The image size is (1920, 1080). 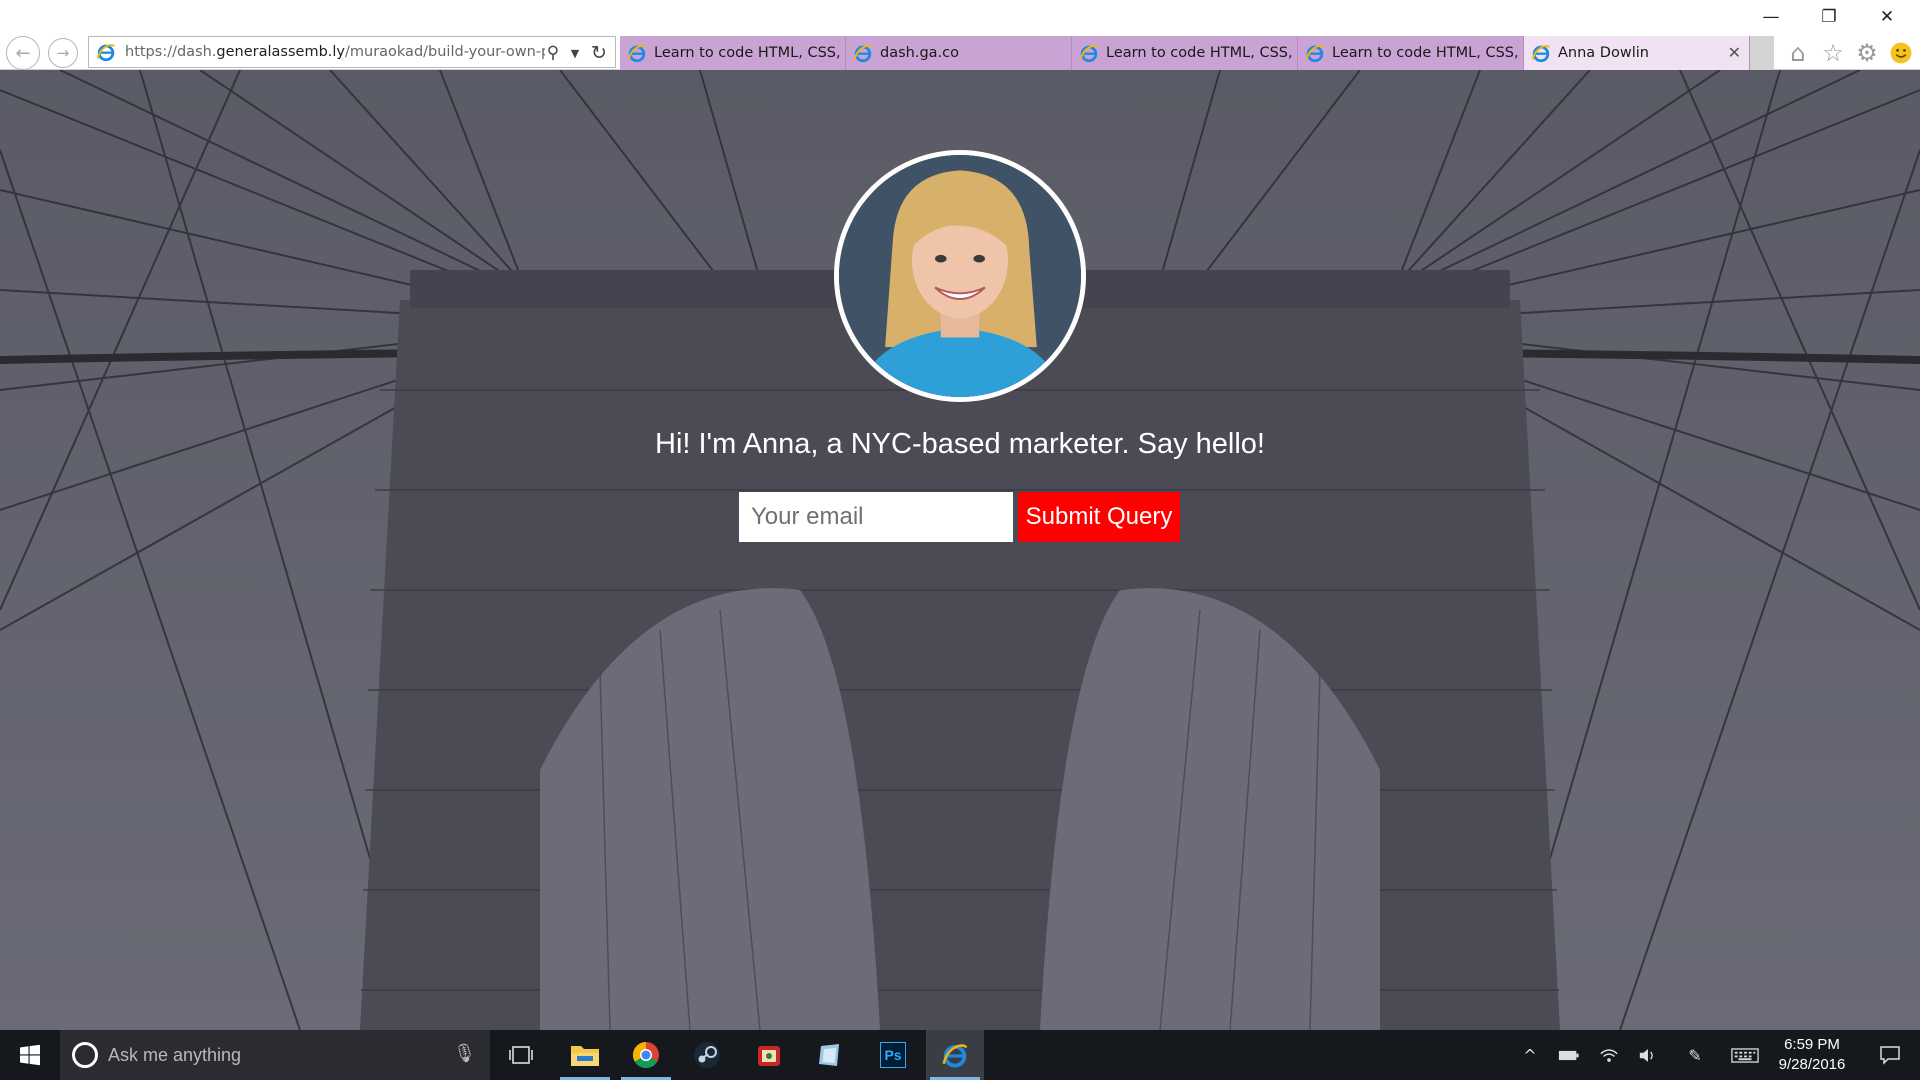 What do you see at coordinates (85, 1055) in the screenshot?
I see `cortana-icon` at bounding box center [85, 1055].